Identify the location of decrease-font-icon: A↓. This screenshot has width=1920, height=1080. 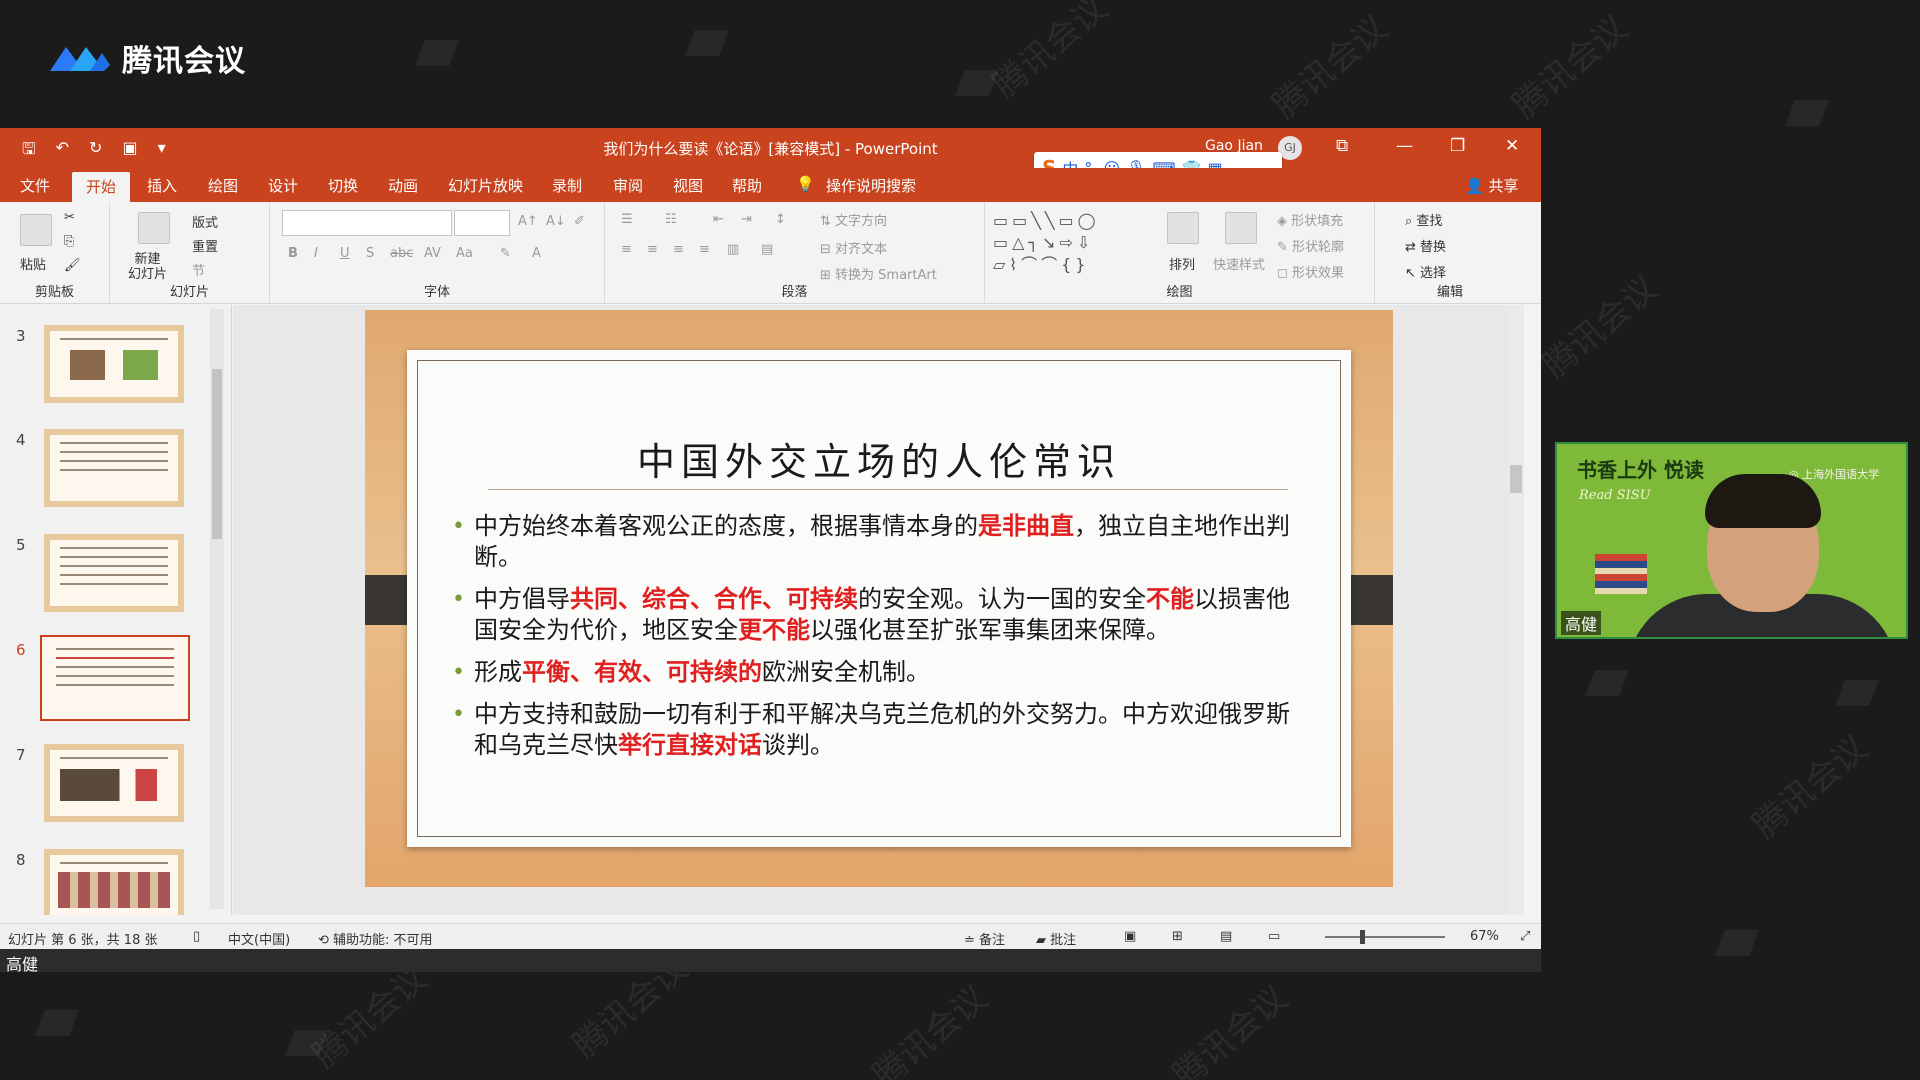
(556, 221).